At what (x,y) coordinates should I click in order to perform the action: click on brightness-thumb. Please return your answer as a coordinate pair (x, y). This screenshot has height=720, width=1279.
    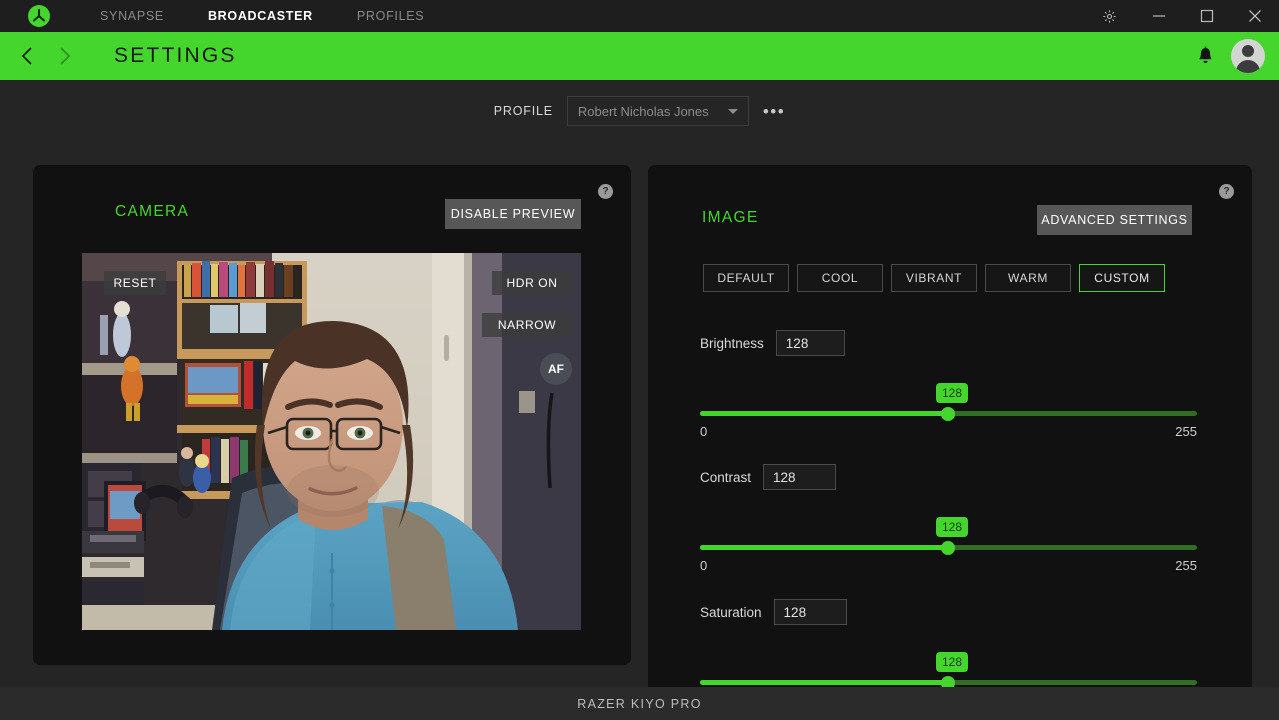
    Looking at the image, I should click on (948, 413).